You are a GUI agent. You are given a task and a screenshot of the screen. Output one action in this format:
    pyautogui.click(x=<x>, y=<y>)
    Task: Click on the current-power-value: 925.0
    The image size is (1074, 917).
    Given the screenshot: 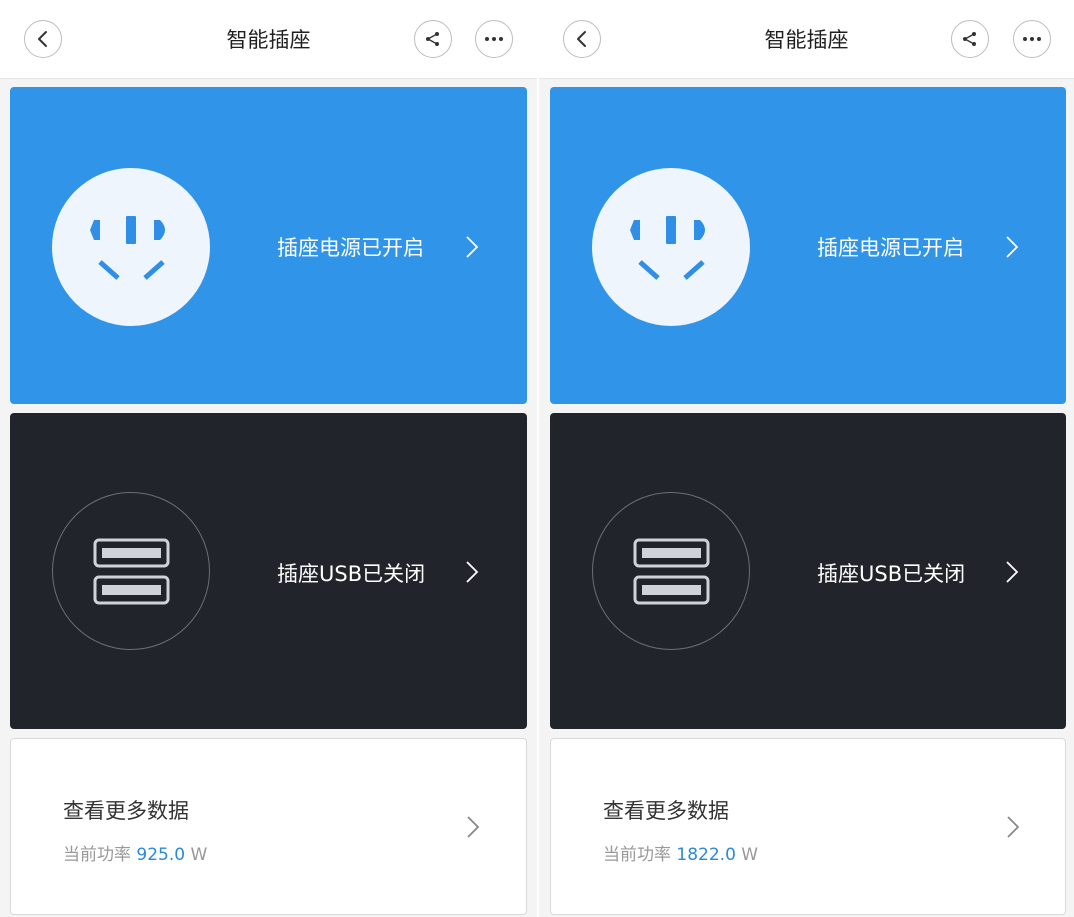 What is the action you would take?
    pyautogui.click(x=161, y=855)
    